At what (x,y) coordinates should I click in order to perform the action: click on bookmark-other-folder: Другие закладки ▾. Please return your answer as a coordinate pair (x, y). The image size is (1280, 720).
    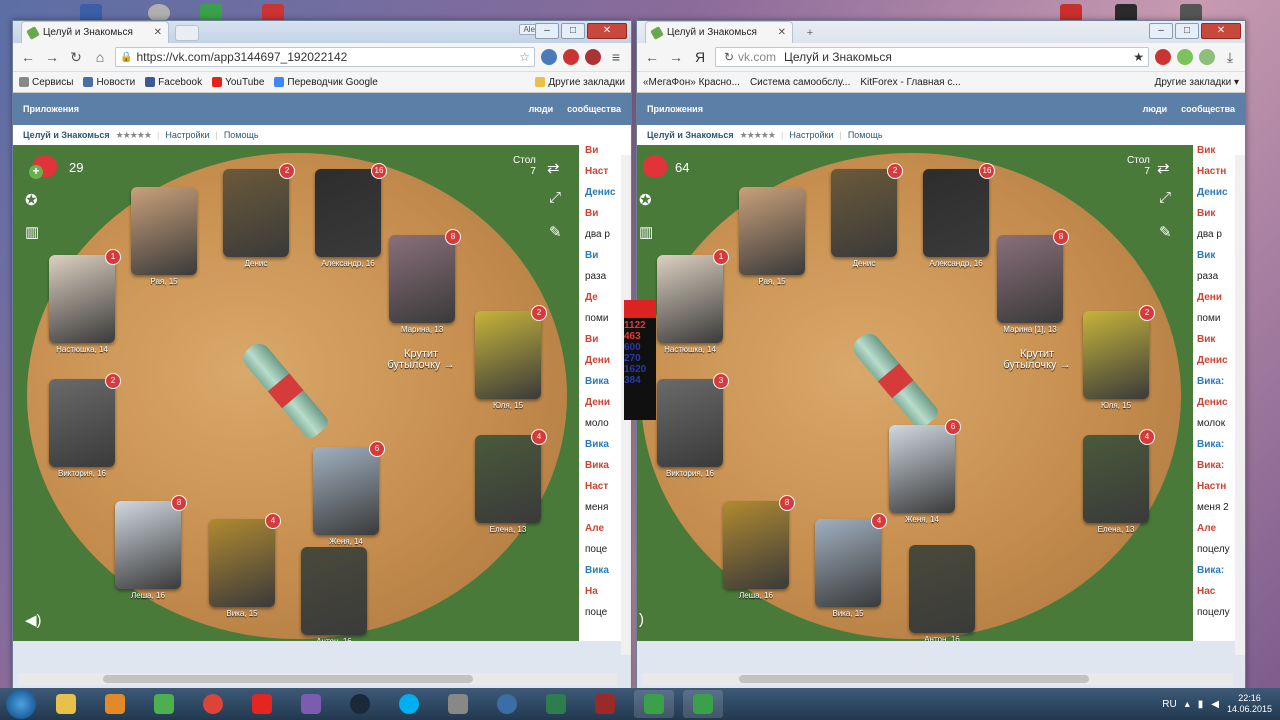
    Looking at the image, I should click on (1197, 82).